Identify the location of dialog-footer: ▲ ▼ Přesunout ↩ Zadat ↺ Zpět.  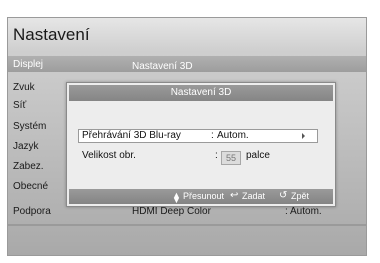
(201, 197).